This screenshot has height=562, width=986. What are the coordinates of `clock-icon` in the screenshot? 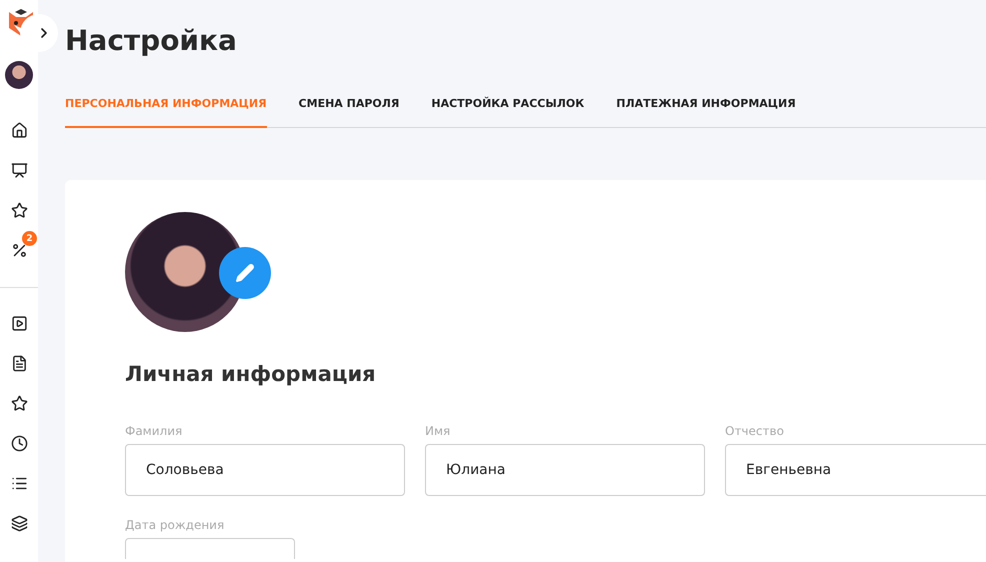 It's located at (19, 443).